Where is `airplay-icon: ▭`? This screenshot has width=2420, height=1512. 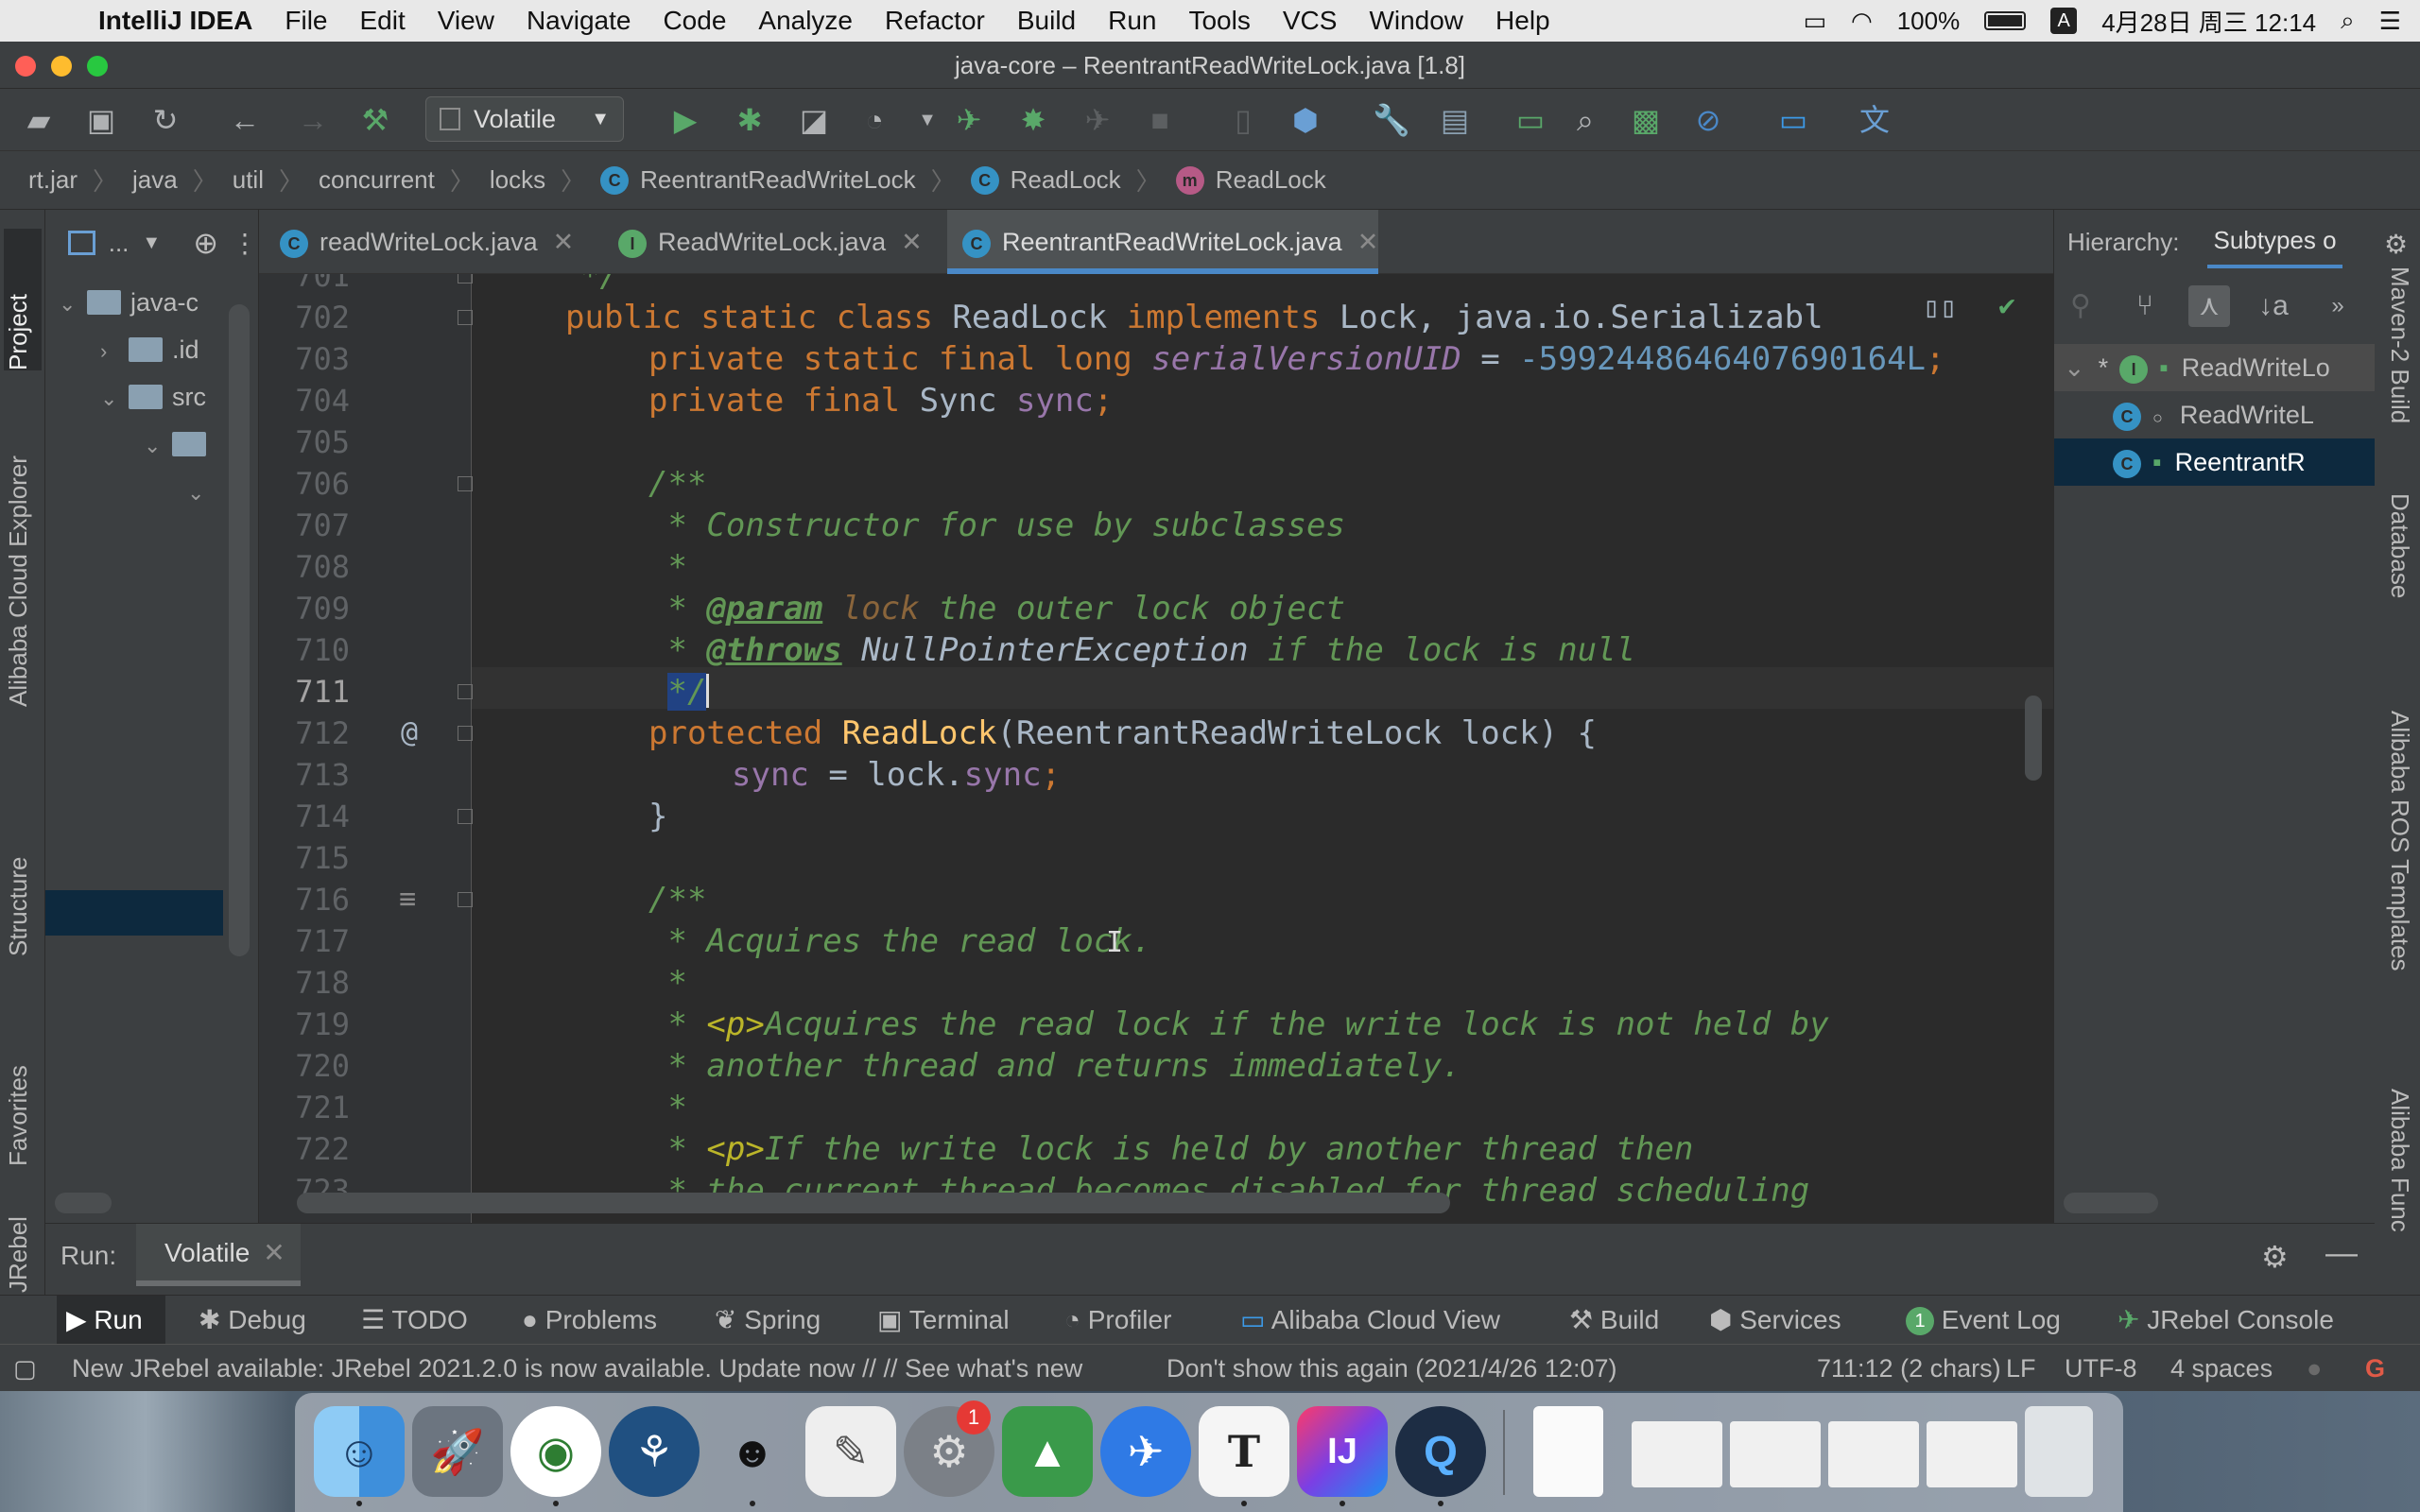 airplay-icon: ▭ is located at coordinates (1815, 21).